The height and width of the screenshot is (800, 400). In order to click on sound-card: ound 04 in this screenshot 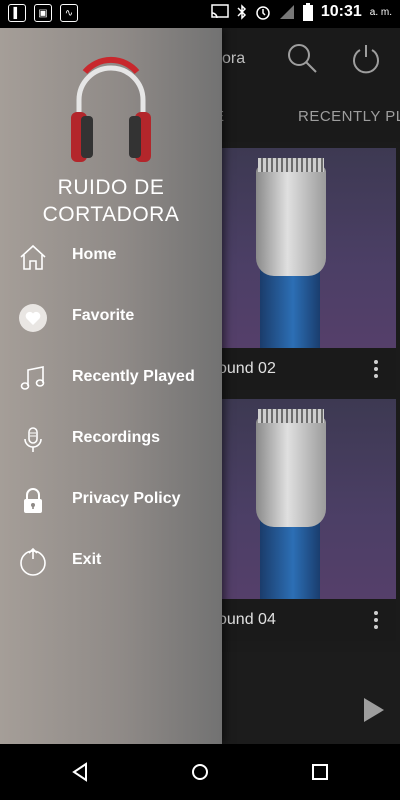, I will do `click(307, 520)`.